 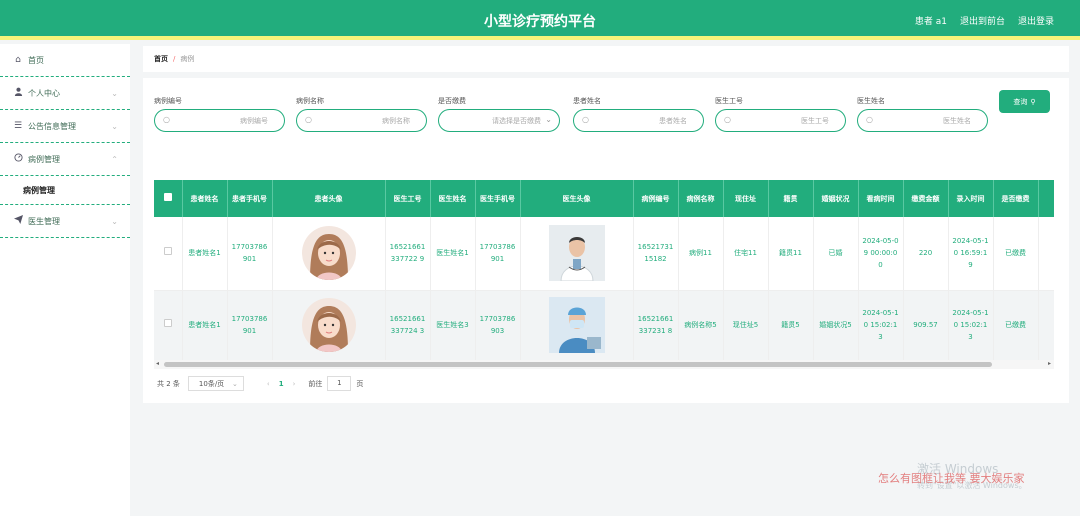 I want to click on scroll-left-icon: ◂, so click(x=157, y=363).